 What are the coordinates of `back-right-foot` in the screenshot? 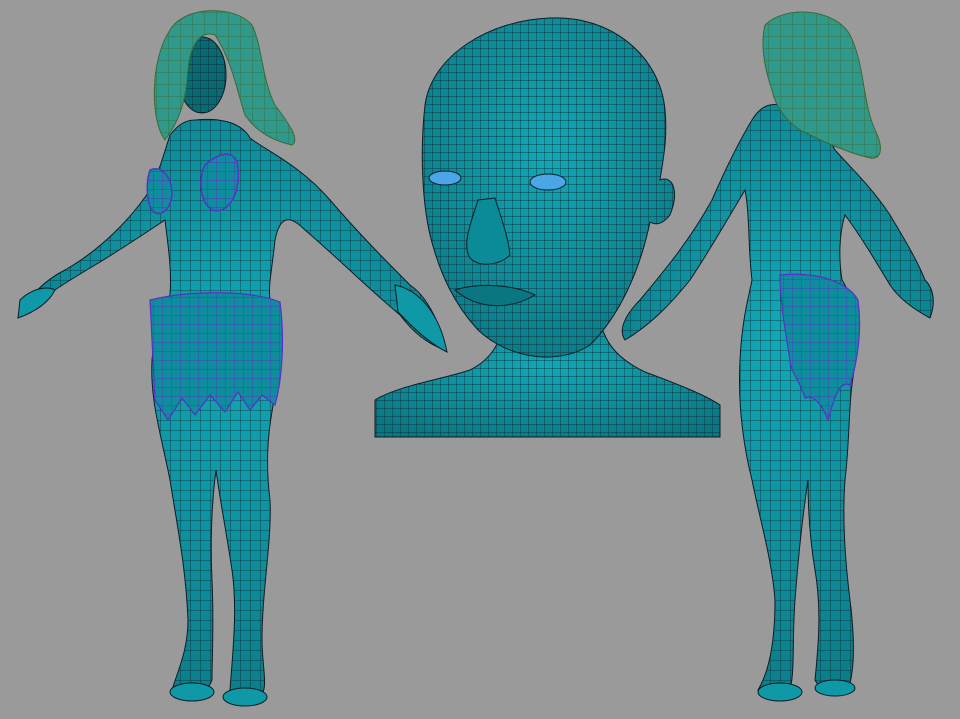 It's located at (780, 692).